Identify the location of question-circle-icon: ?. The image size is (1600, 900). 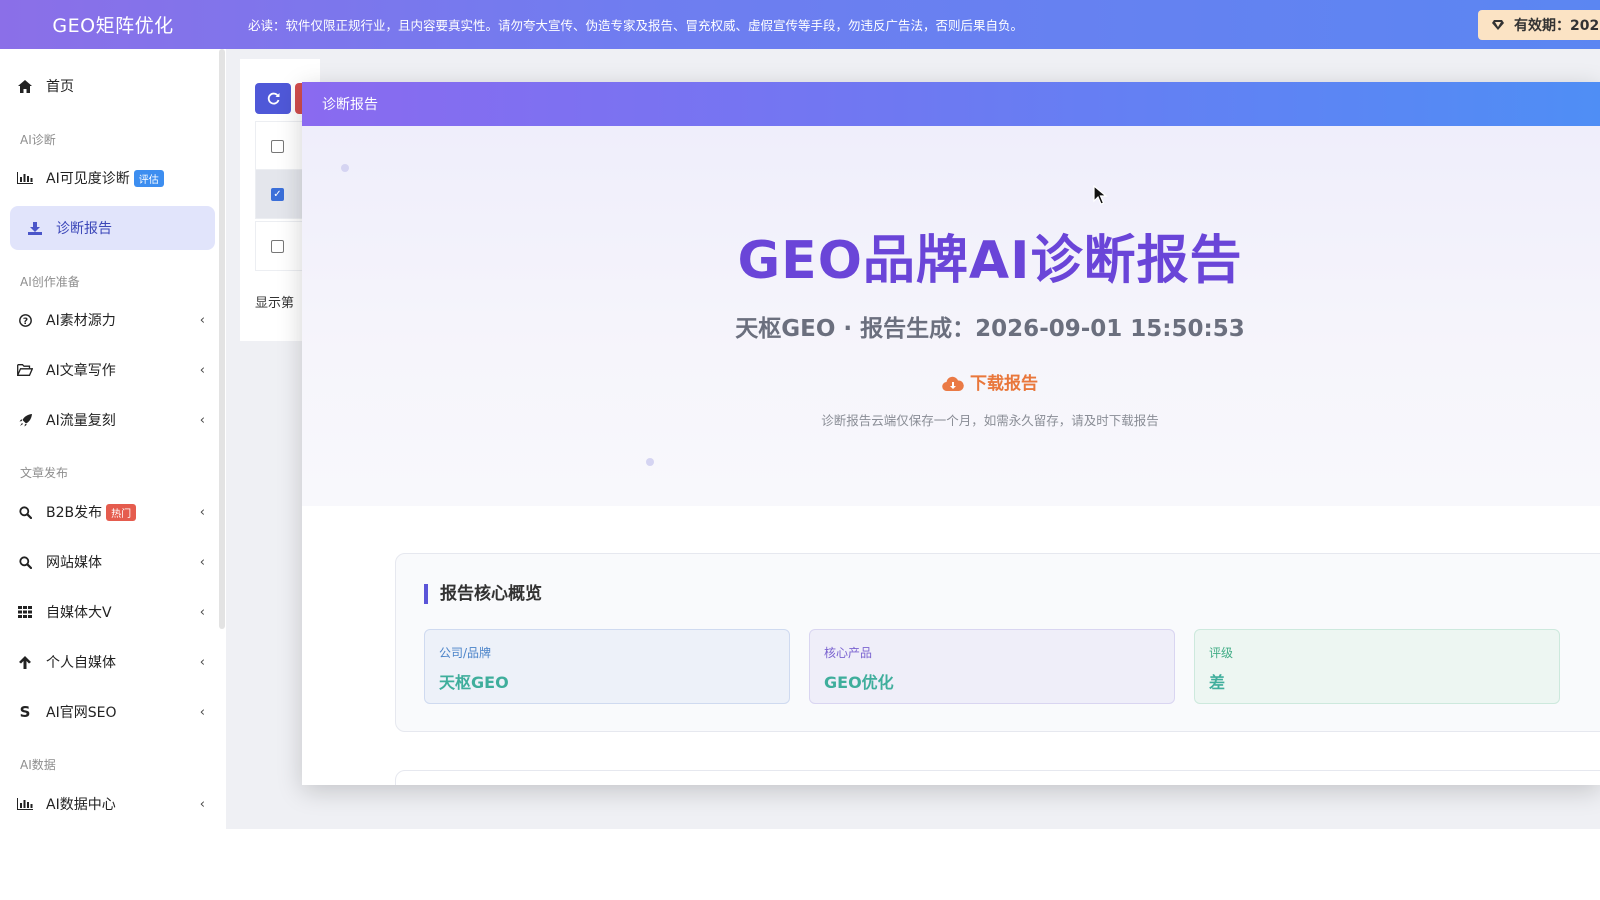
(25, 320).